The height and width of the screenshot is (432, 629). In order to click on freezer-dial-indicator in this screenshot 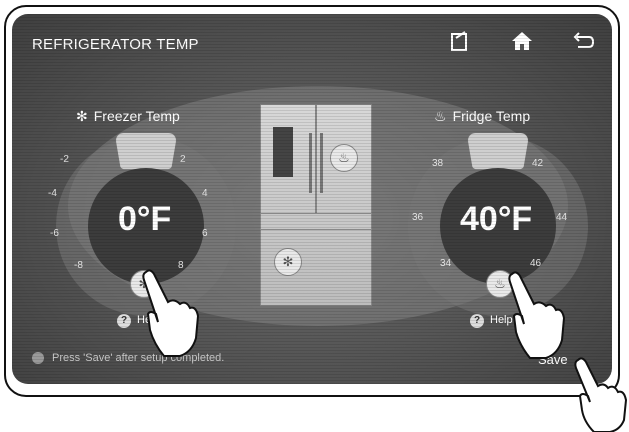, I will do `click(146, 151)`.